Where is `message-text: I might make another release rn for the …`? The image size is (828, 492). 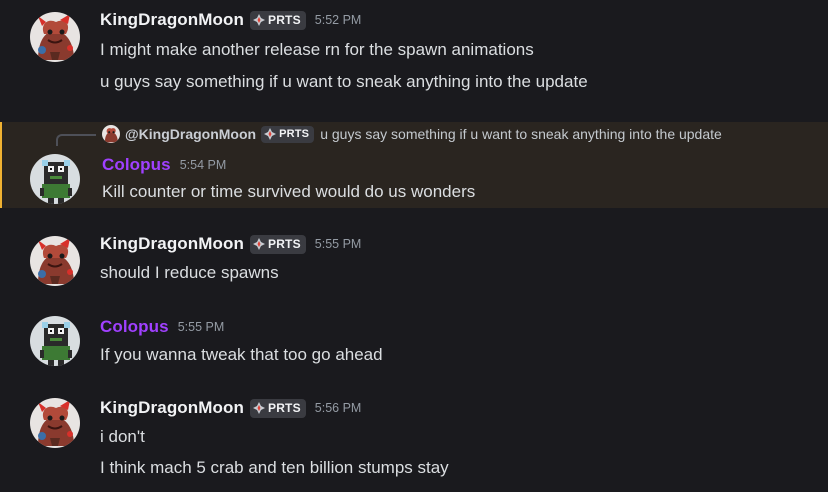 message-text: I might make another release rn for the … is located at coordinates (317, 49).